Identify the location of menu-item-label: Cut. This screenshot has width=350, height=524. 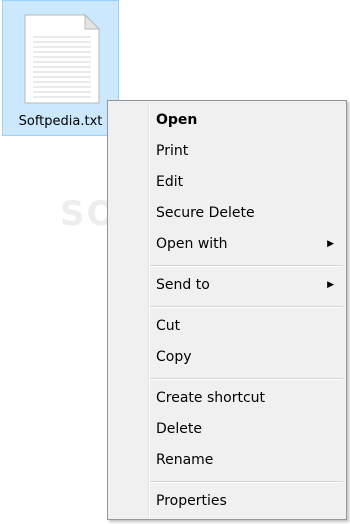
(168, 326).